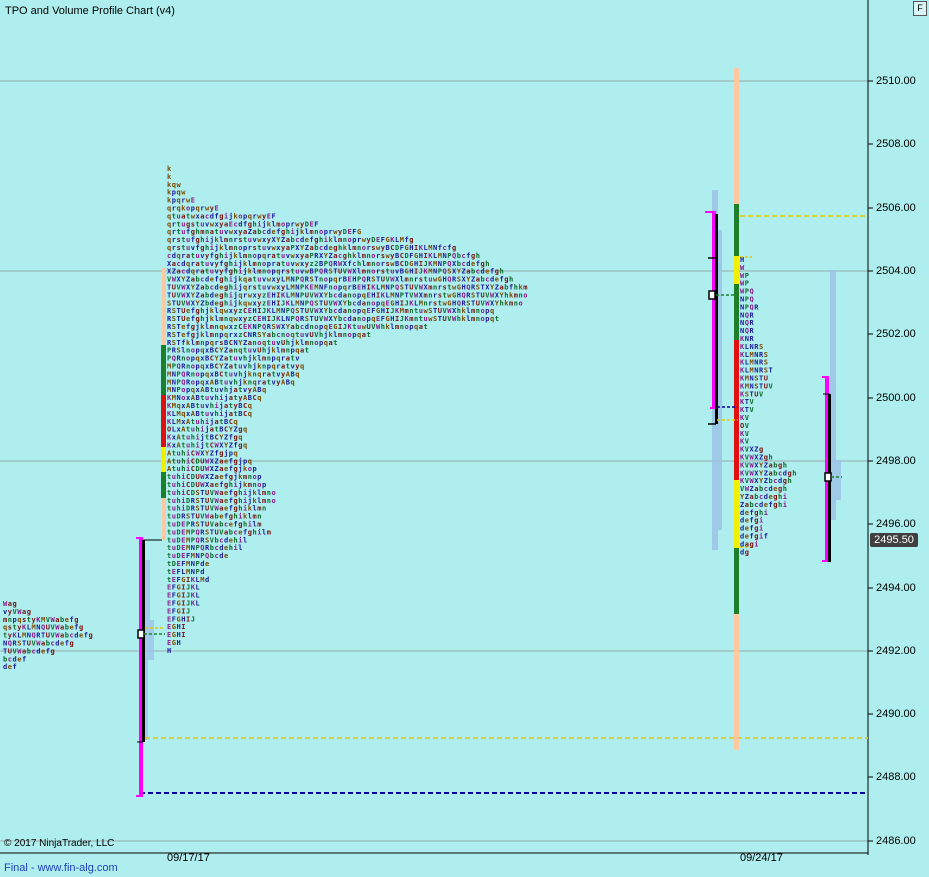 Image resolution: width=929 pixels, height=877 pixels. What do you see at coordinates (749, 307) in the screenshot?
I see `tpo-row: NPQR` at bounding box center [749, 307].